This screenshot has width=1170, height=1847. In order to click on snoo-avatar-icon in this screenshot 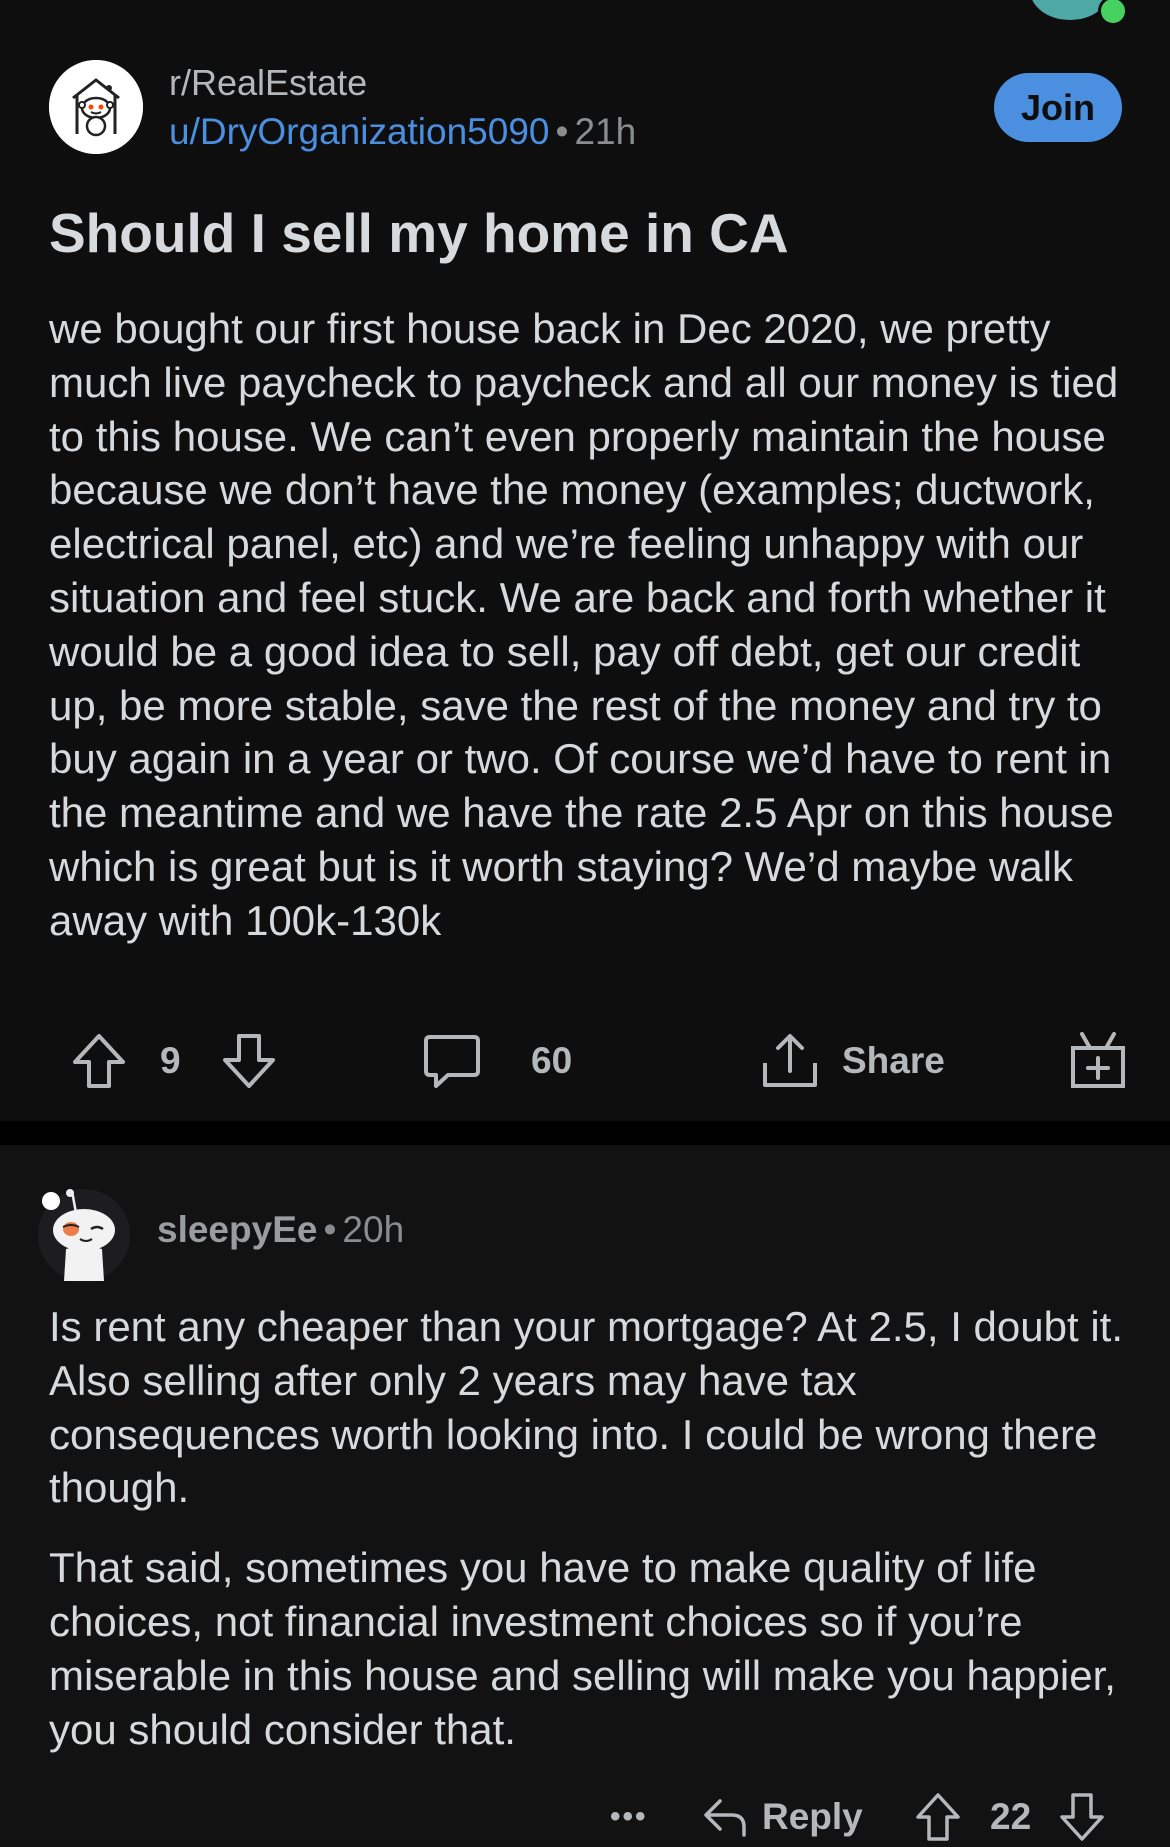, I will do `click(84, 1235)`.